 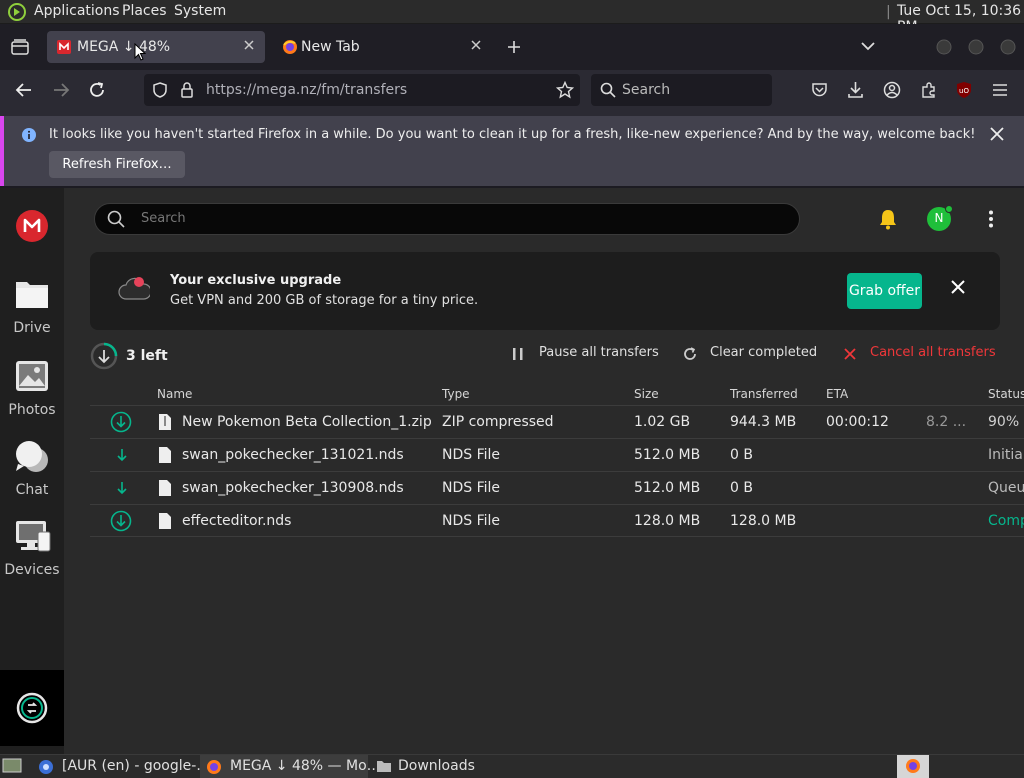 I want to click on downloading-status-icon, so click(x=121, y=422).